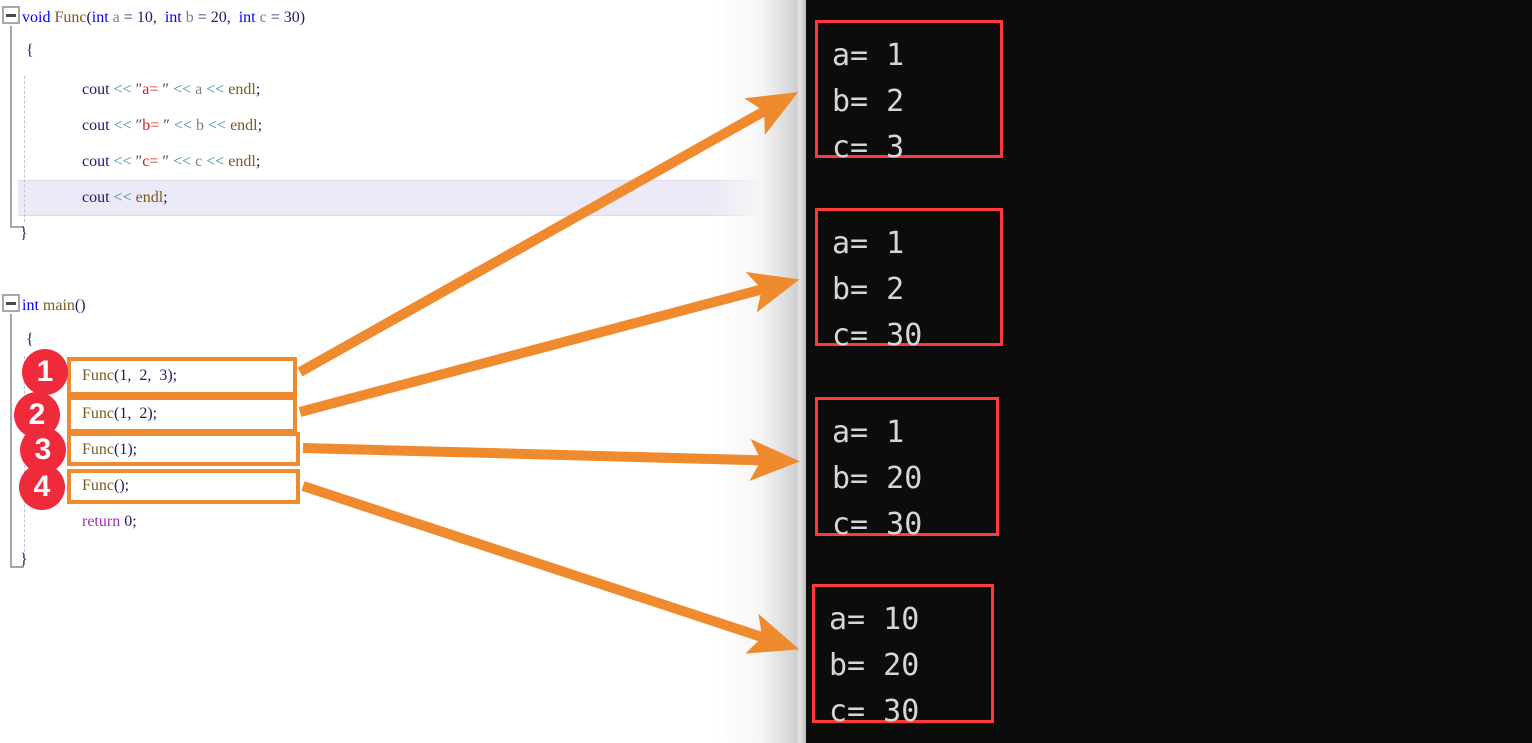 This screenshot has height=743, width=1532. Describe the element at coordinates (215, 89) in the screenshot. I see `token-shift-a3: <<` at that location.